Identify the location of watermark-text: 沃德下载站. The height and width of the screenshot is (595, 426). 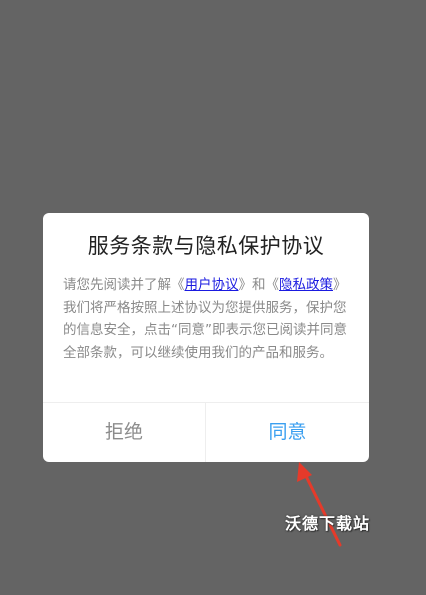
(328, 523).